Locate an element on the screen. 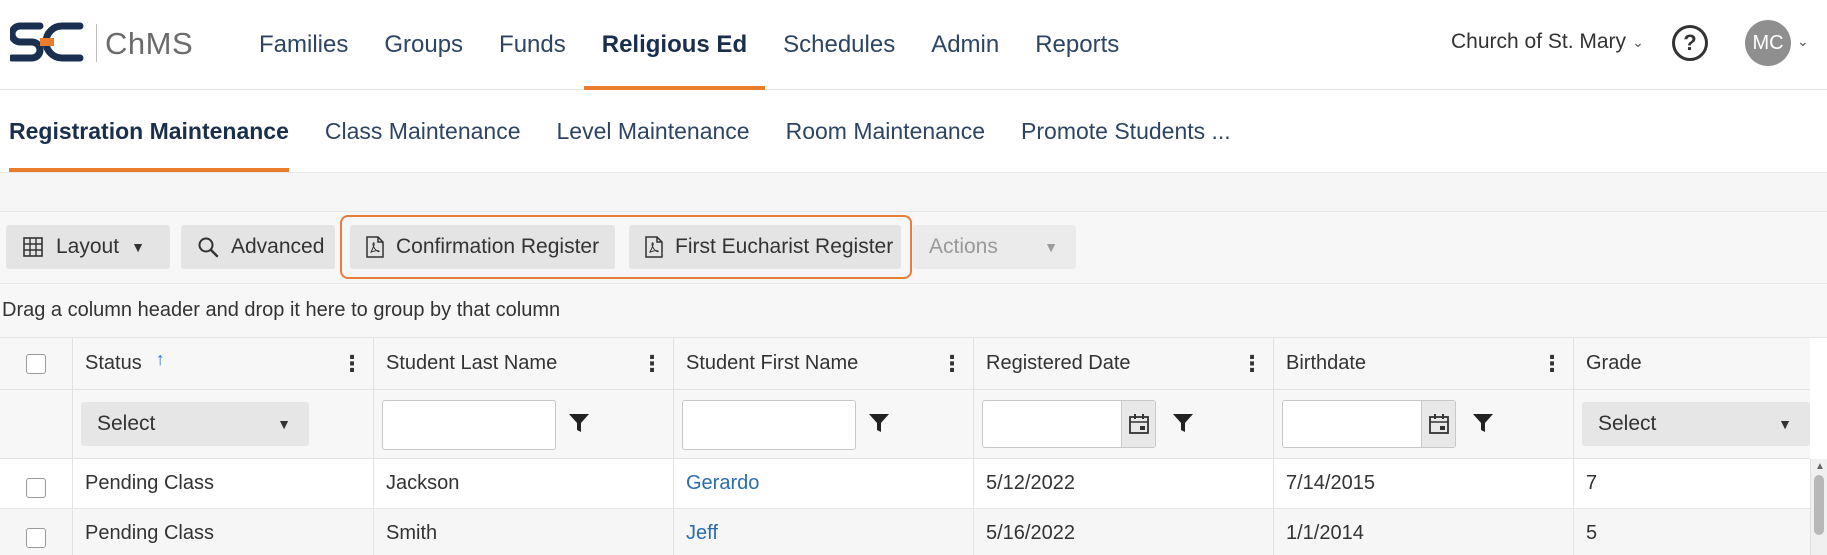 This screenshot has width=1827, height=555. select-all-checkbox is located at coordinates (36, 363).